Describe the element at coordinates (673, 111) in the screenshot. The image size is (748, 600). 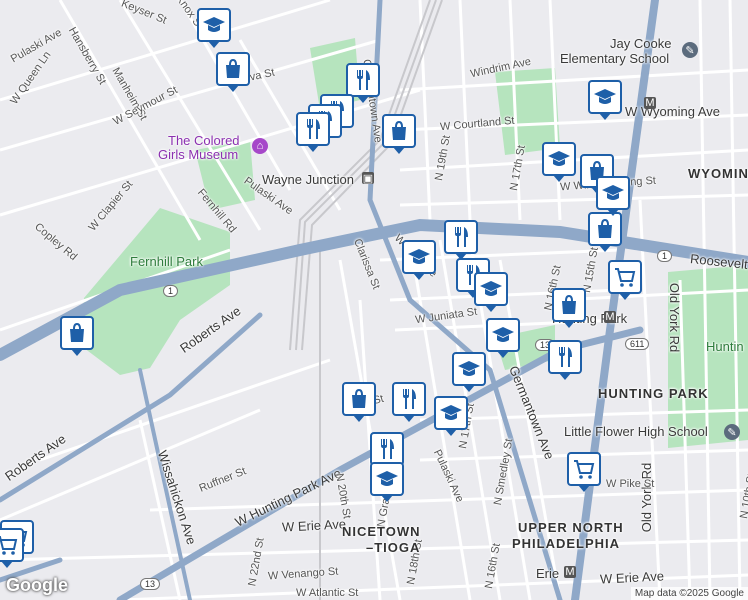
I see `street-label-wyoming-ave: W Wyoming Ave` at that location.